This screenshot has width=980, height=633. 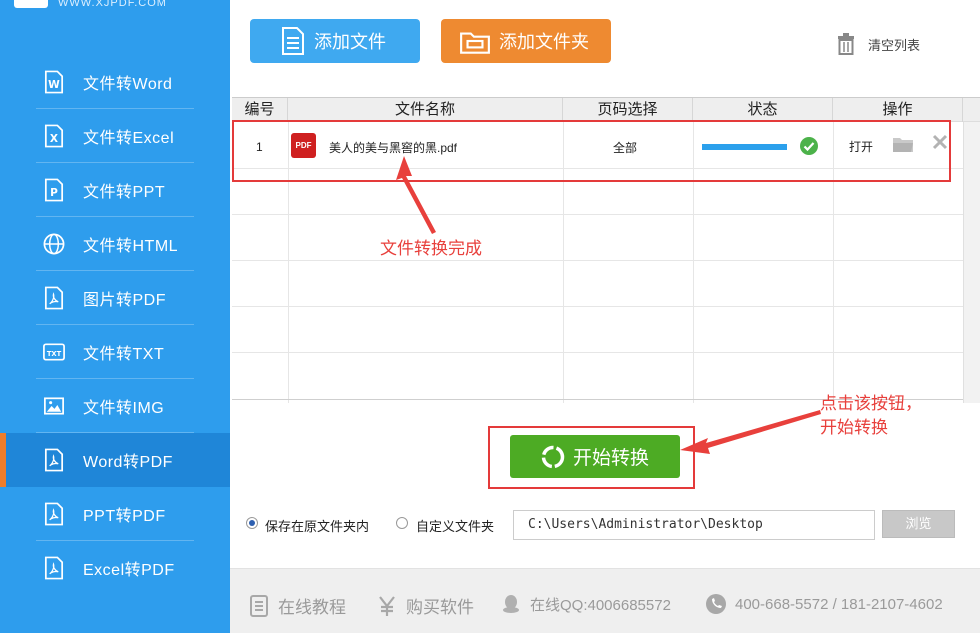 I want to click on annotation-arrow-left, so click(x=750, y=432).